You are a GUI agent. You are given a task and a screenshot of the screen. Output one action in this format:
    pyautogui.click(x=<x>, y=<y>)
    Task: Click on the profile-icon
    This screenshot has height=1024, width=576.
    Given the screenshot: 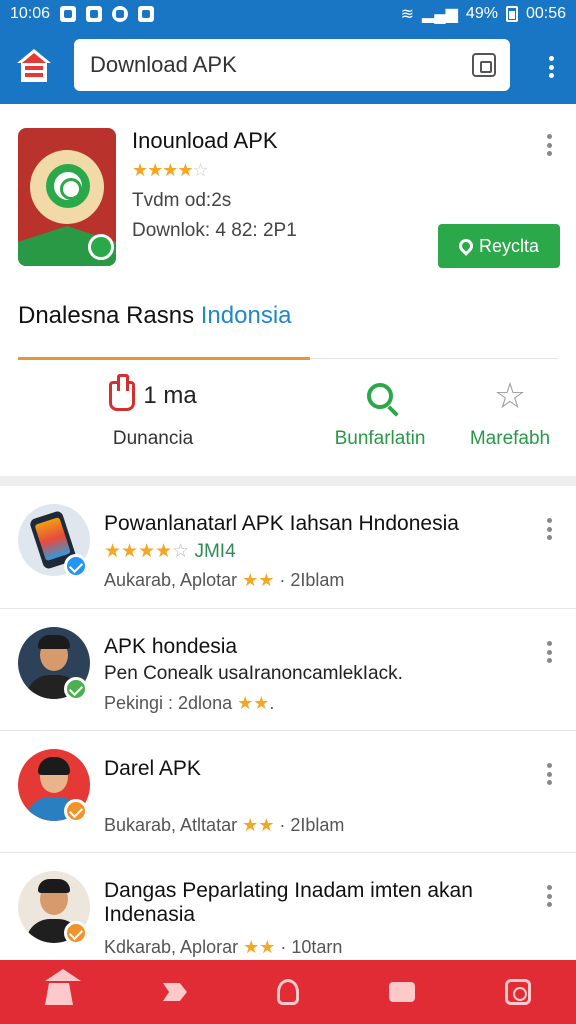 What is the action you would take?
    pyautogui.click(x=288, y=992)
    